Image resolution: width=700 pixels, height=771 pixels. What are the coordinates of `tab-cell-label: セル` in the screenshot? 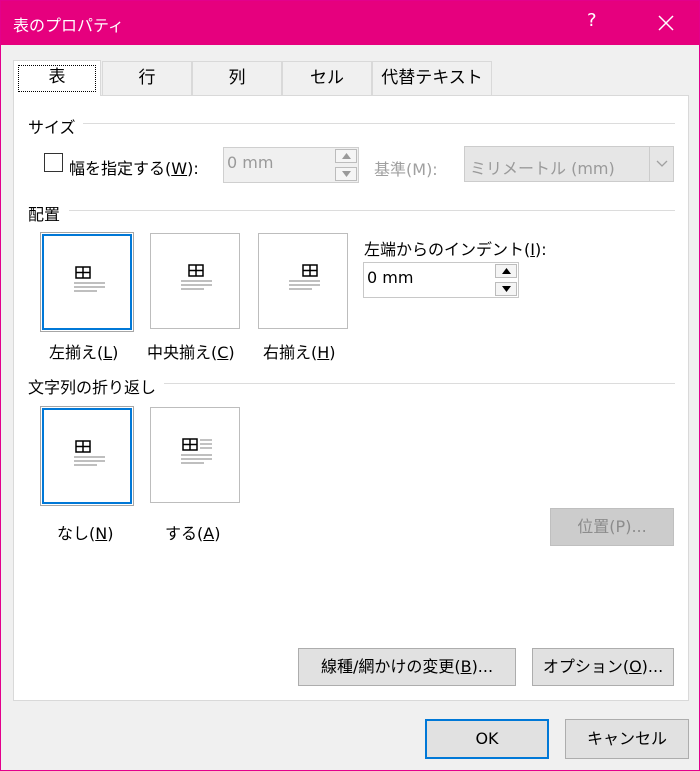 It's located at (327, 78).